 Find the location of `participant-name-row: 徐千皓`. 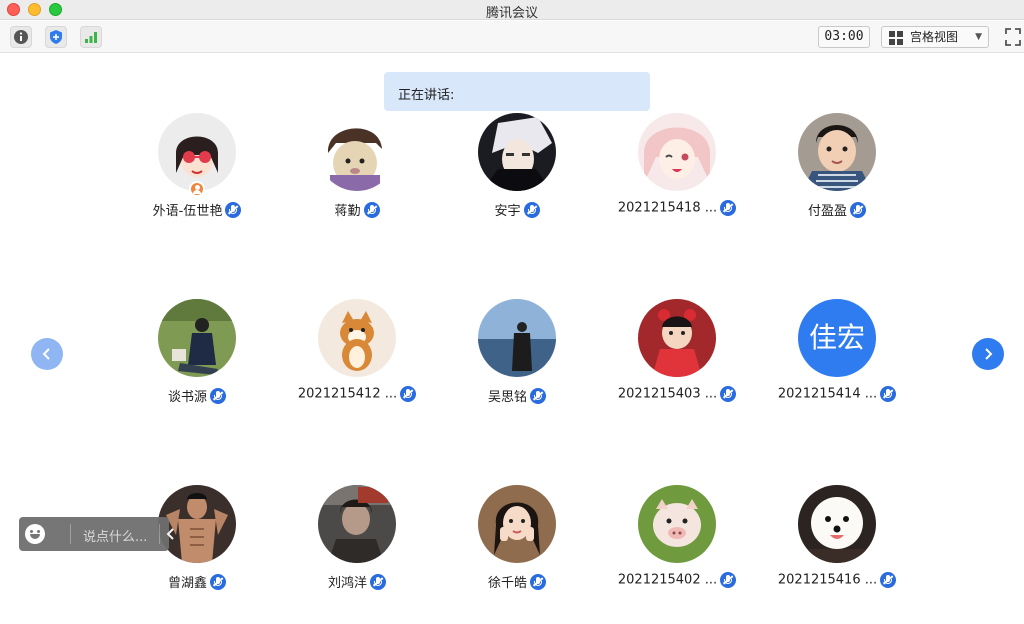

participant-name-row: 徐千皓 is located at coordinates (517, 581).